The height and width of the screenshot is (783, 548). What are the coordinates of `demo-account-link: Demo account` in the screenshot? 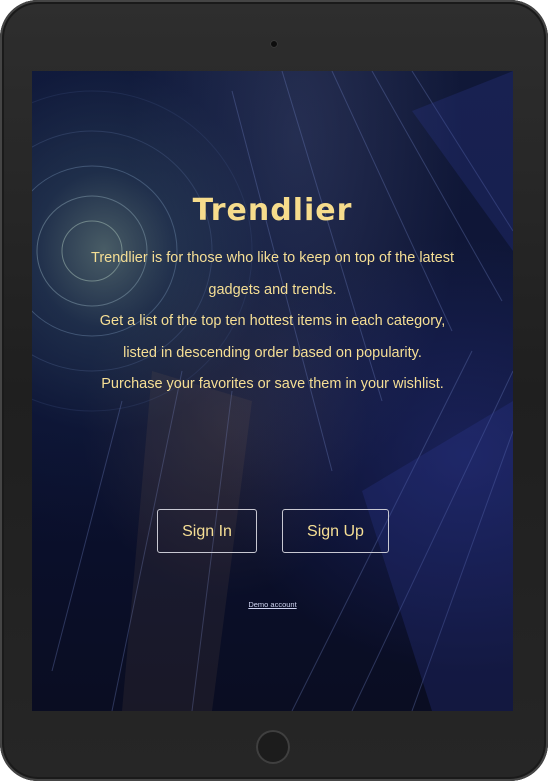 It's located at (272, 604).